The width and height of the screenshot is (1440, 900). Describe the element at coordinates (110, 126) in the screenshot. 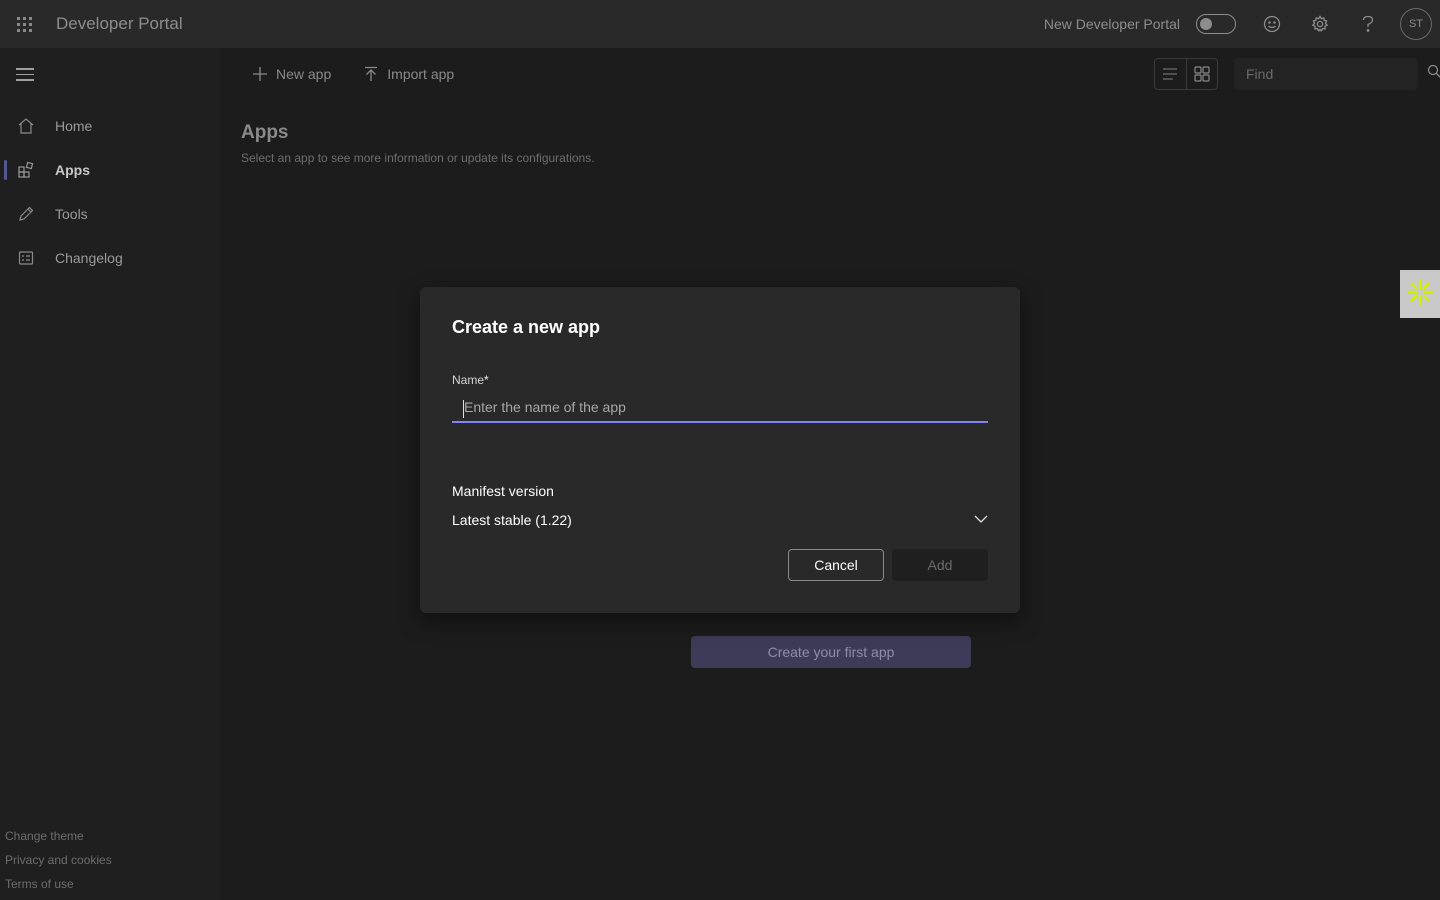

I see `sidebar-item-home: Home` at that location.